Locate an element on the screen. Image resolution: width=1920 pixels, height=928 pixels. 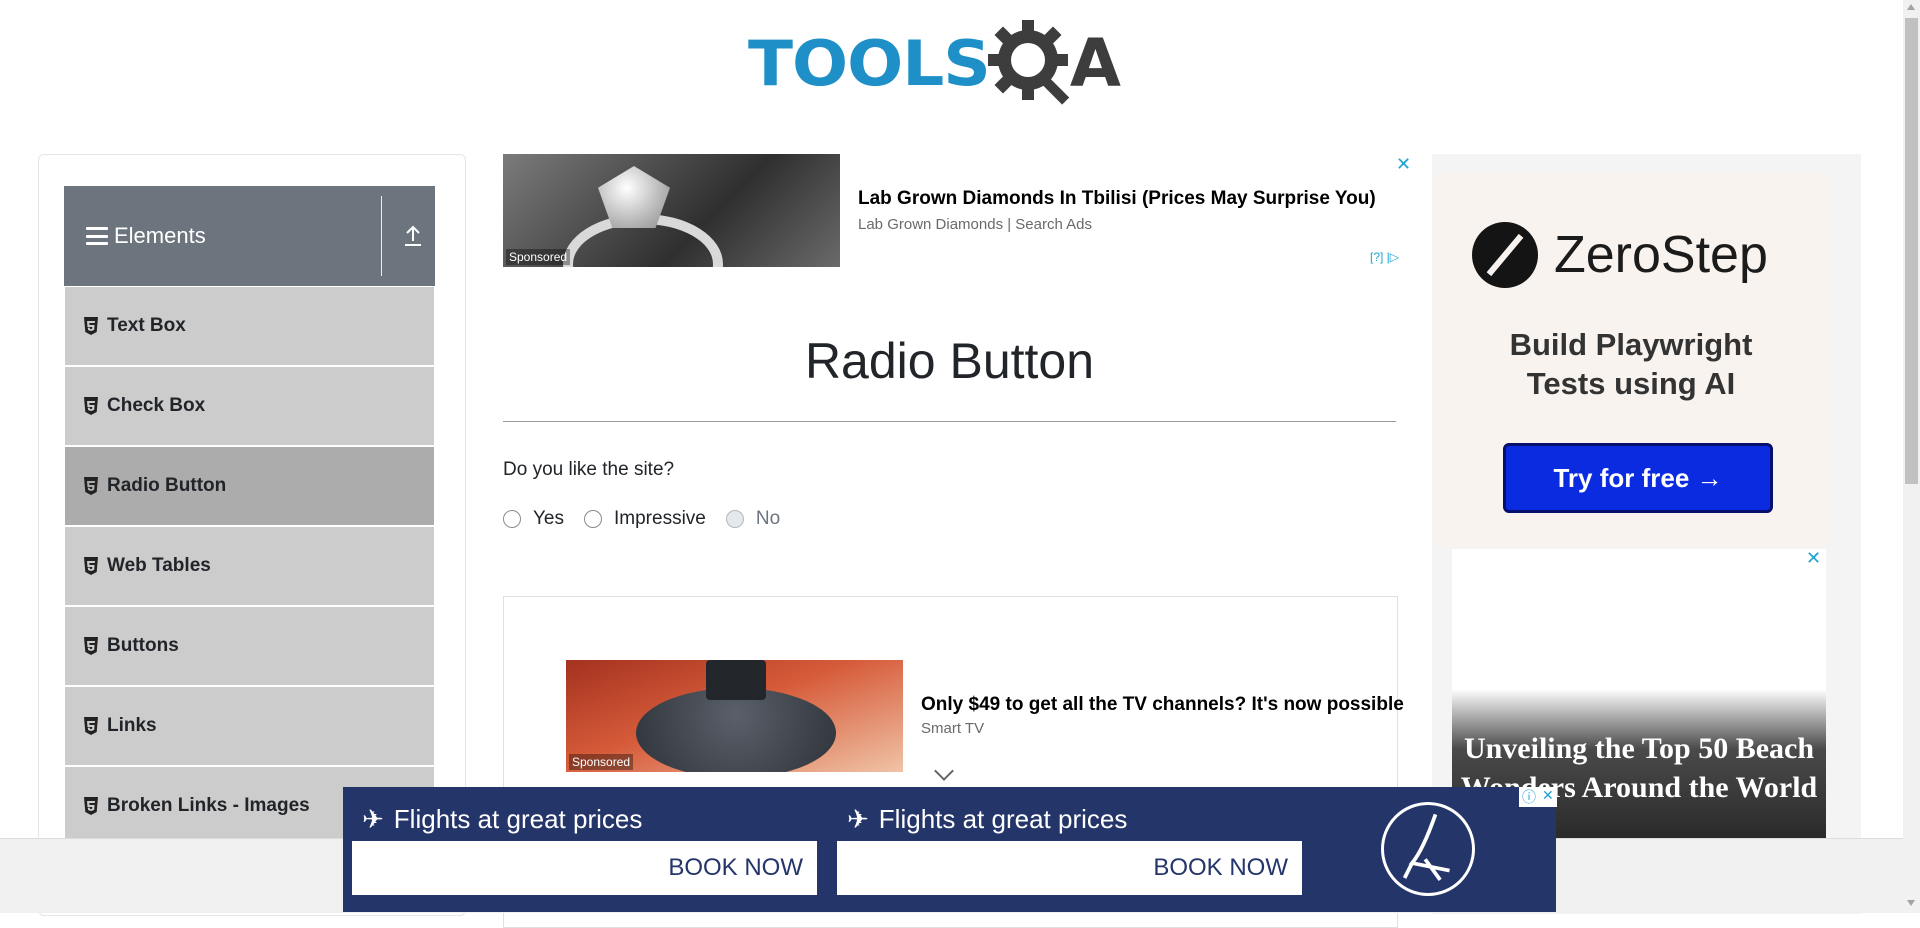
scroll-down-arrow-icon is located at coordinates (1911, 903).